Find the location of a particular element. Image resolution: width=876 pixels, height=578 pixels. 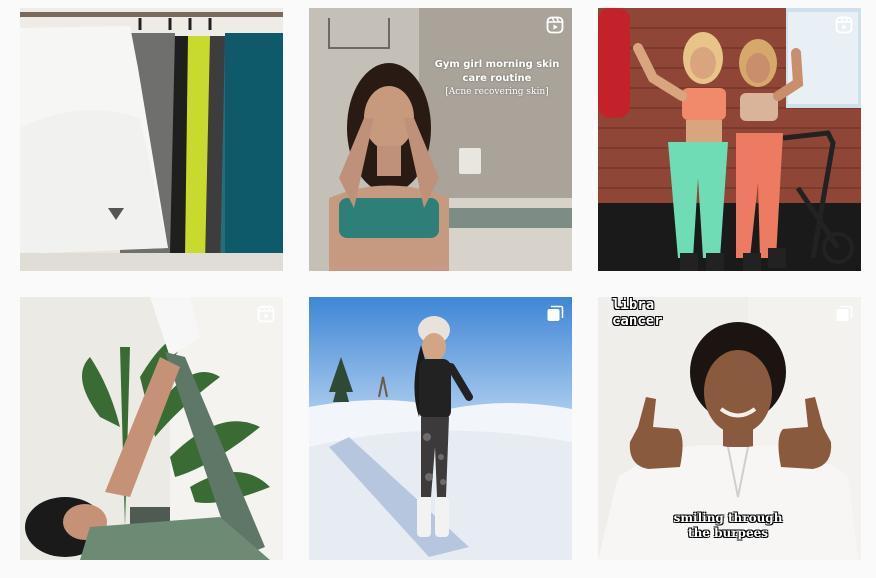

post-image-gym-duo is located at coordinates (729, 139).